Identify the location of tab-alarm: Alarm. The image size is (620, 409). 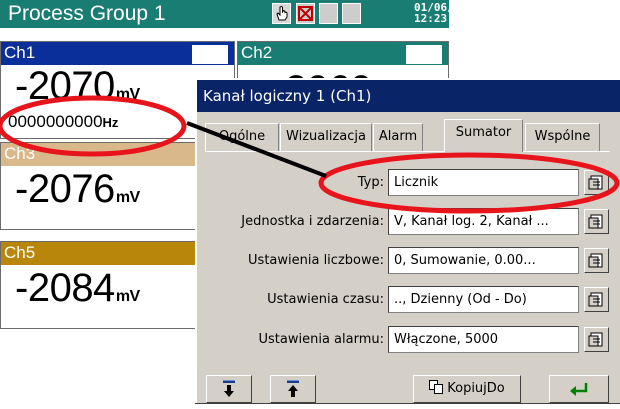
(398, 137).